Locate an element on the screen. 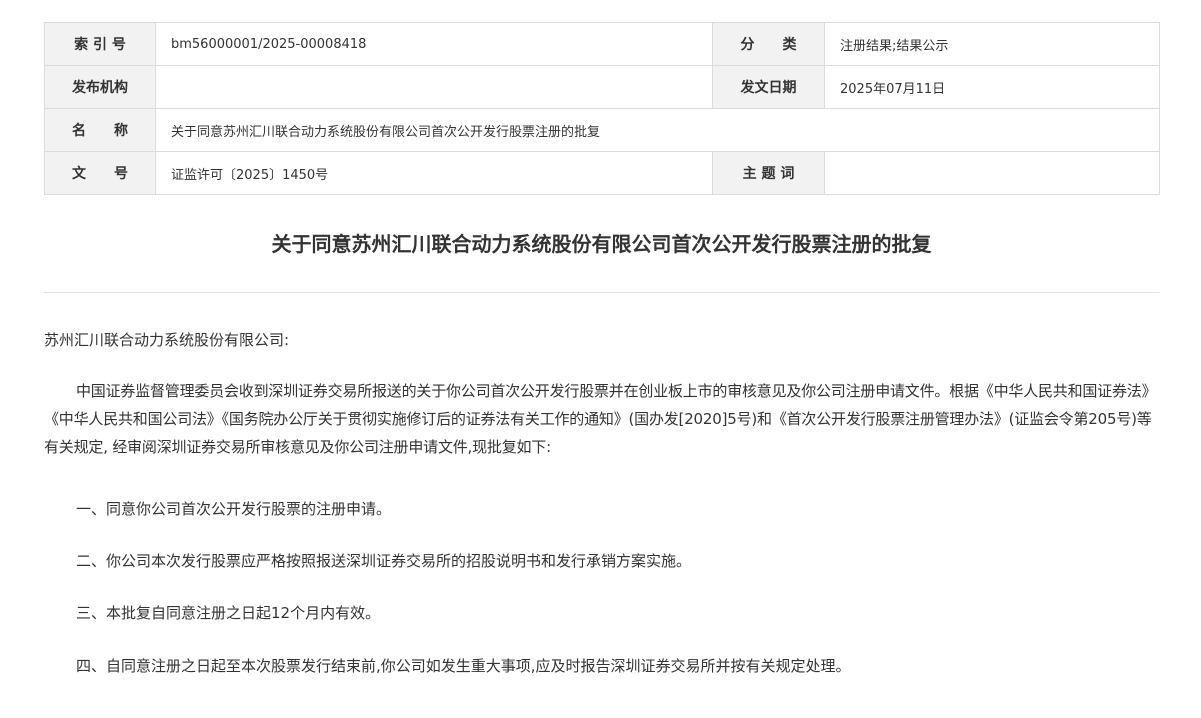  issue-date-value: 2025年07月11日 is located at coordinates (992, 87).